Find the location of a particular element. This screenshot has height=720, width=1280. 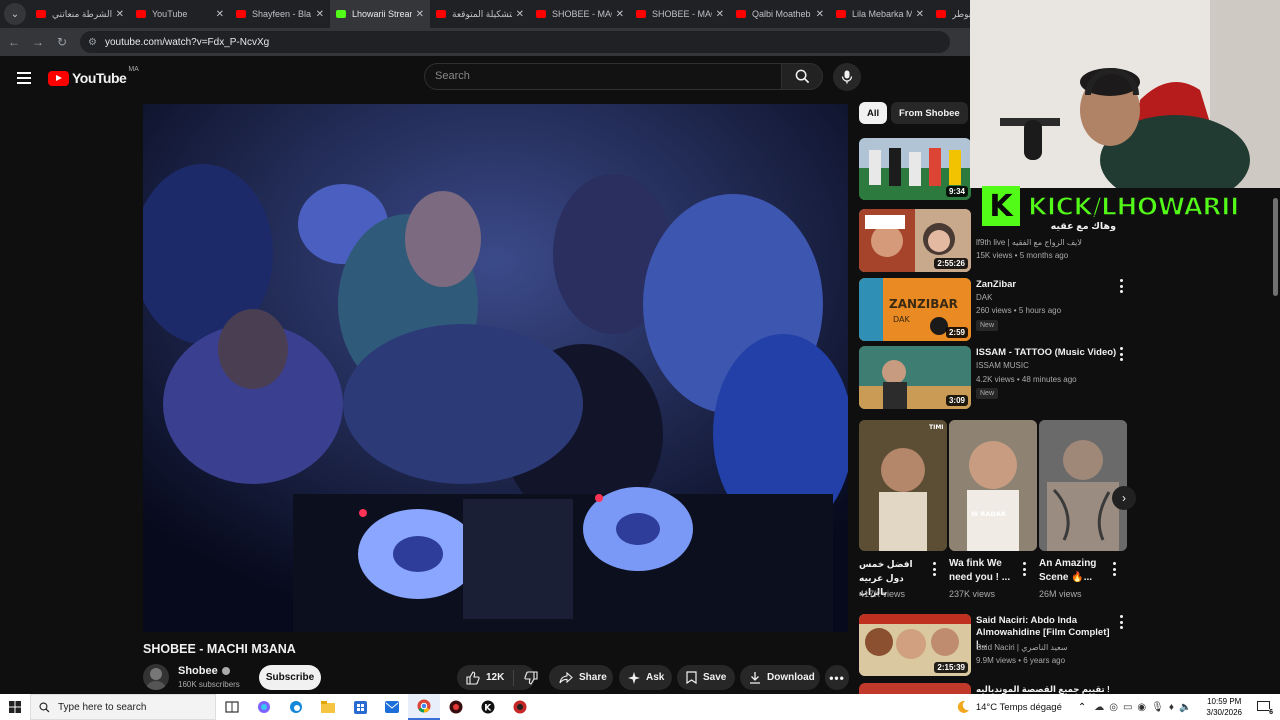

menu-icon is located at coordinates (24, 78).